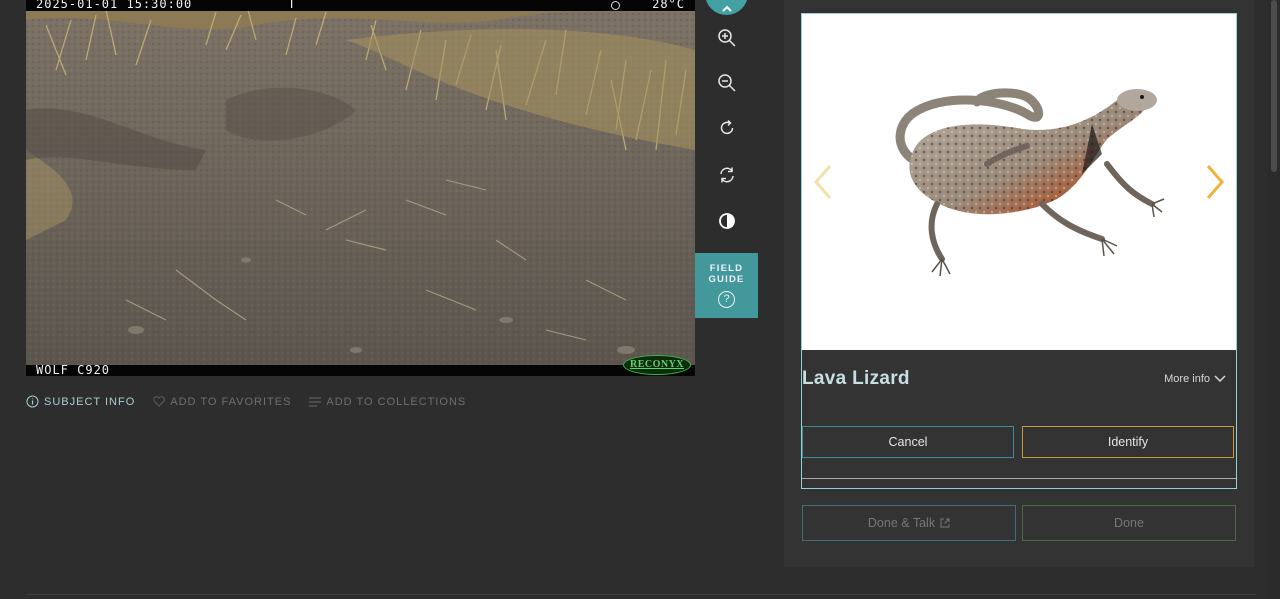 The height and width of the screenshot is (599, 1280). I want to click on camera-model-bar: WOLF C920, so click(360, 369).